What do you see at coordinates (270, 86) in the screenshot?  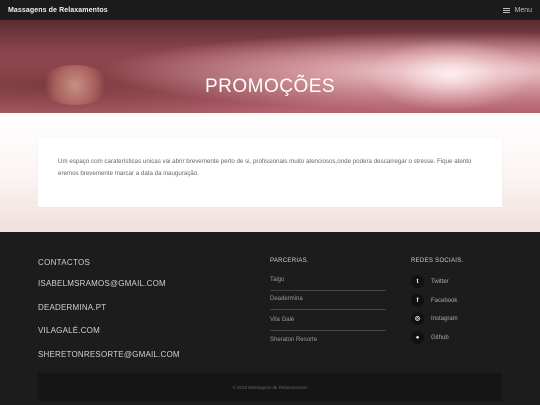 I see `page-title: PROMOÇÕES` at bounding box center [270, 86].